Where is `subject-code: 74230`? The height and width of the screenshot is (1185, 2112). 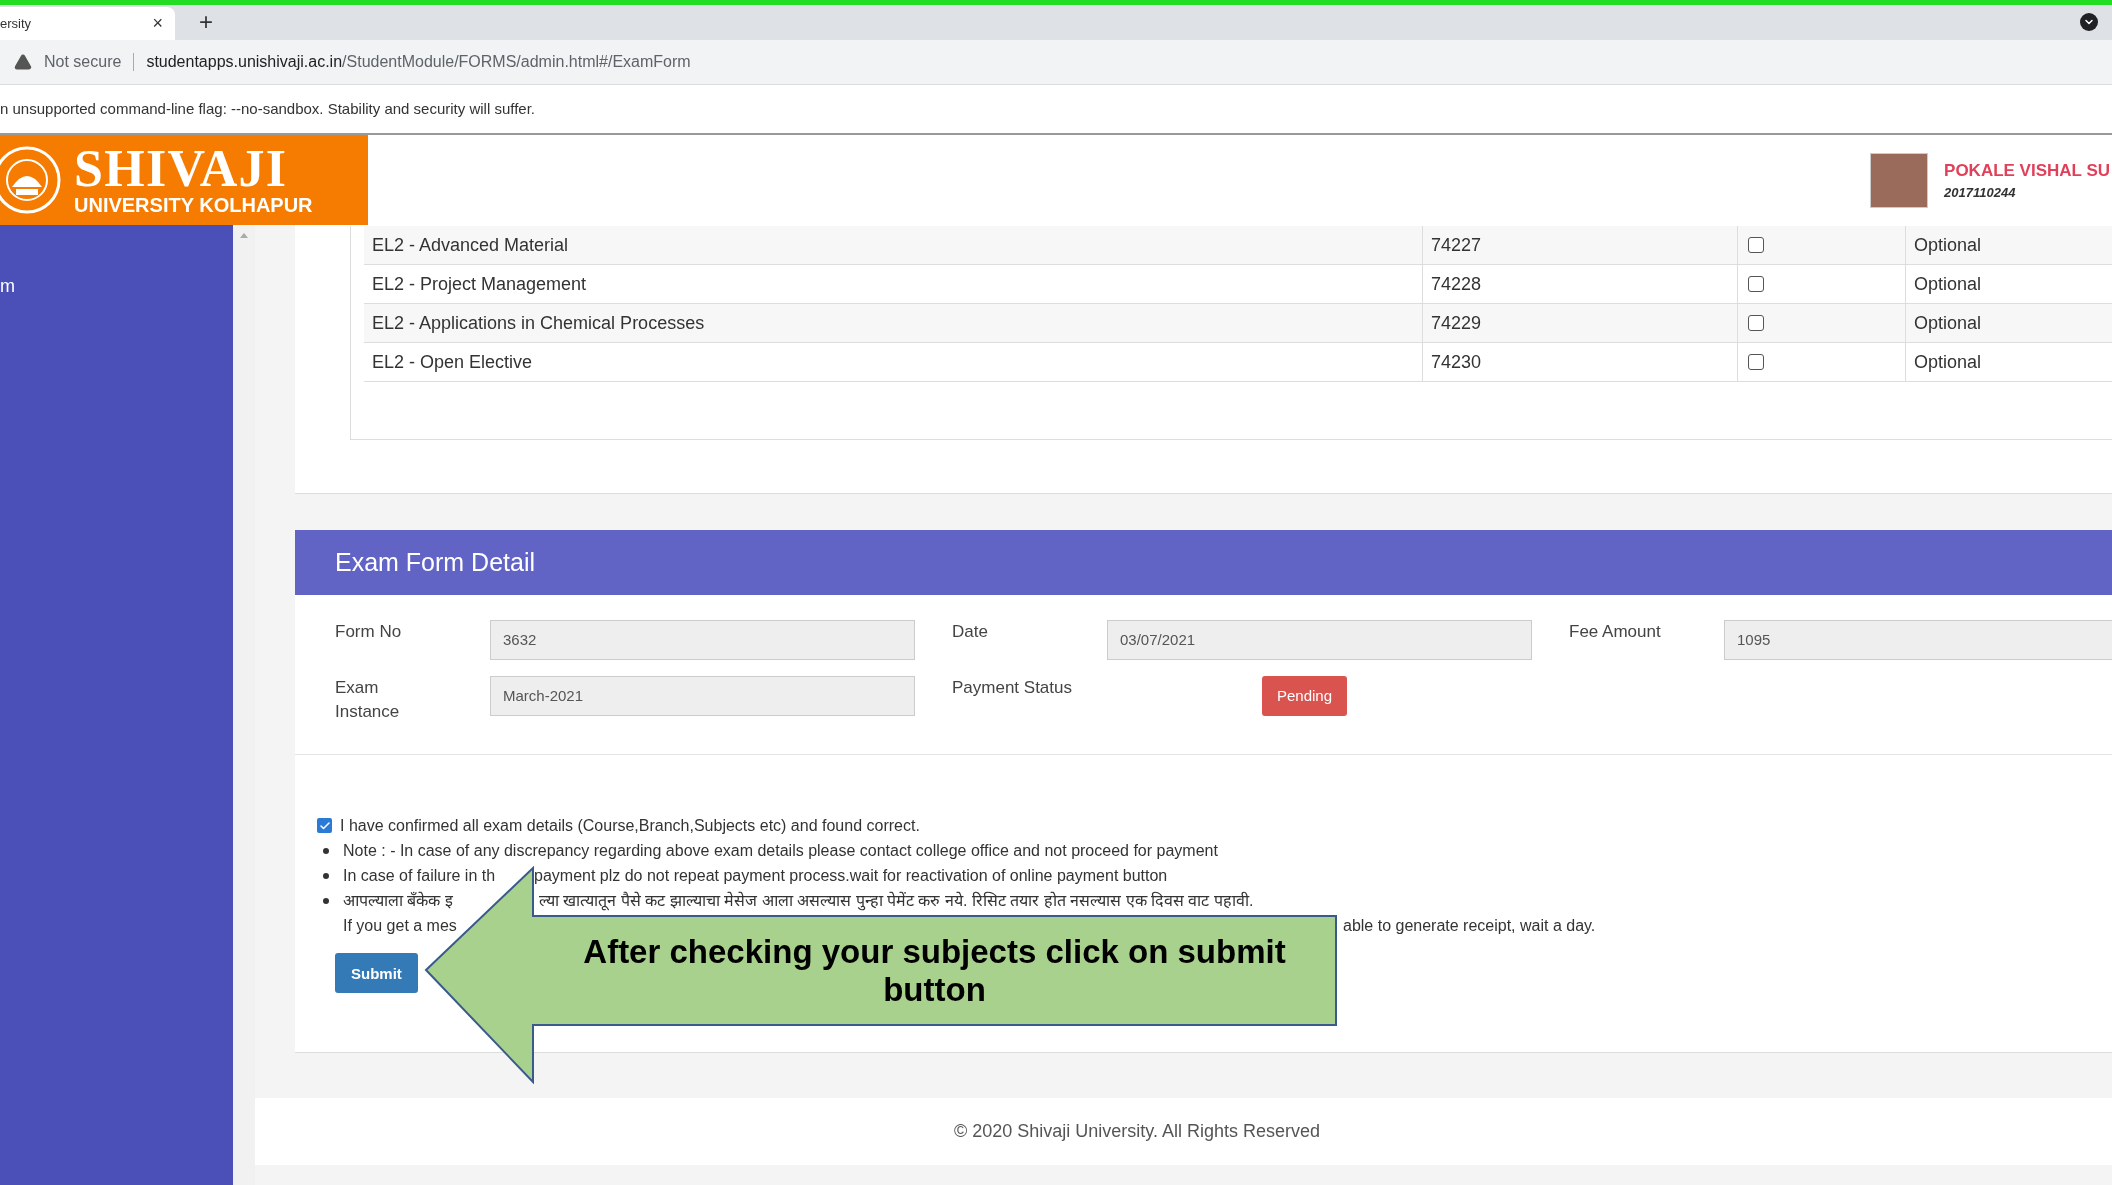
subject-code: 74230 is located at coordinates (1580, 362).